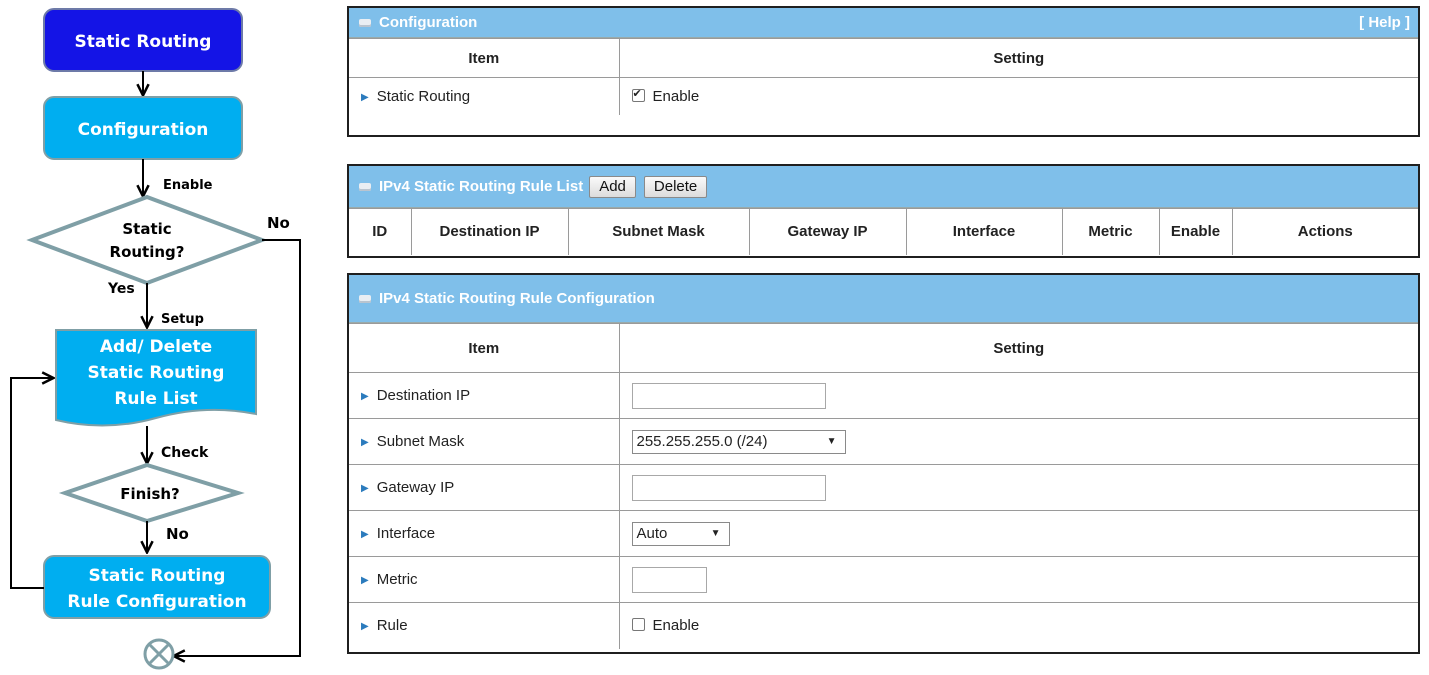  What do you see at coordinates (484, 625) in the screenshot?
I see `rule-label: ▶ Rule` at bounding box center [484, 625].